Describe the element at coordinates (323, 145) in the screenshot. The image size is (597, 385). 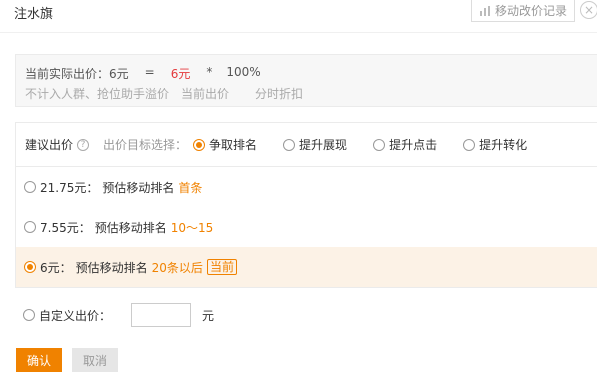
I see `target-option-label: 提升展现` at that location.